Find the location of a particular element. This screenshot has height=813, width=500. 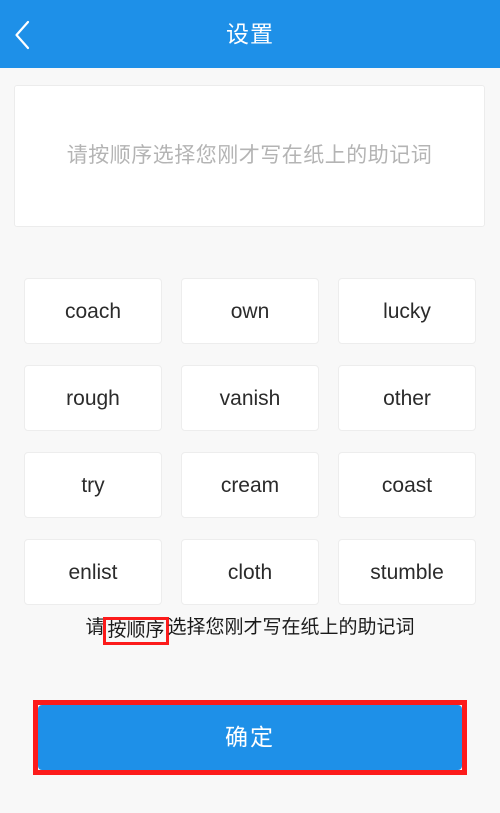

order-hint-suffix: 选择您刚才写在纸上的助记词 is located at coordinates (291, 627).